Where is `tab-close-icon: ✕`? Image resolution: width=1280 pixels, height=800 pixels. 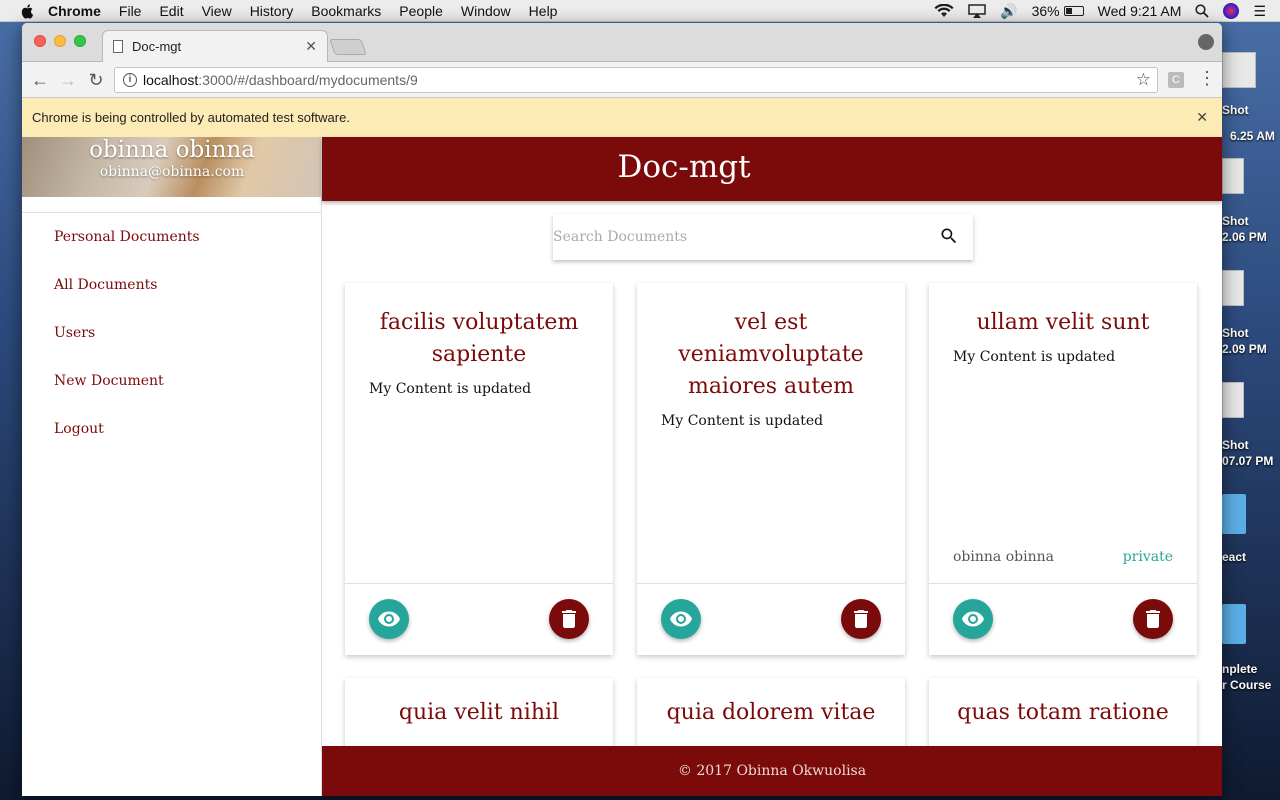 tab-close-icon: ✕ is located at coordinates (311, 46).